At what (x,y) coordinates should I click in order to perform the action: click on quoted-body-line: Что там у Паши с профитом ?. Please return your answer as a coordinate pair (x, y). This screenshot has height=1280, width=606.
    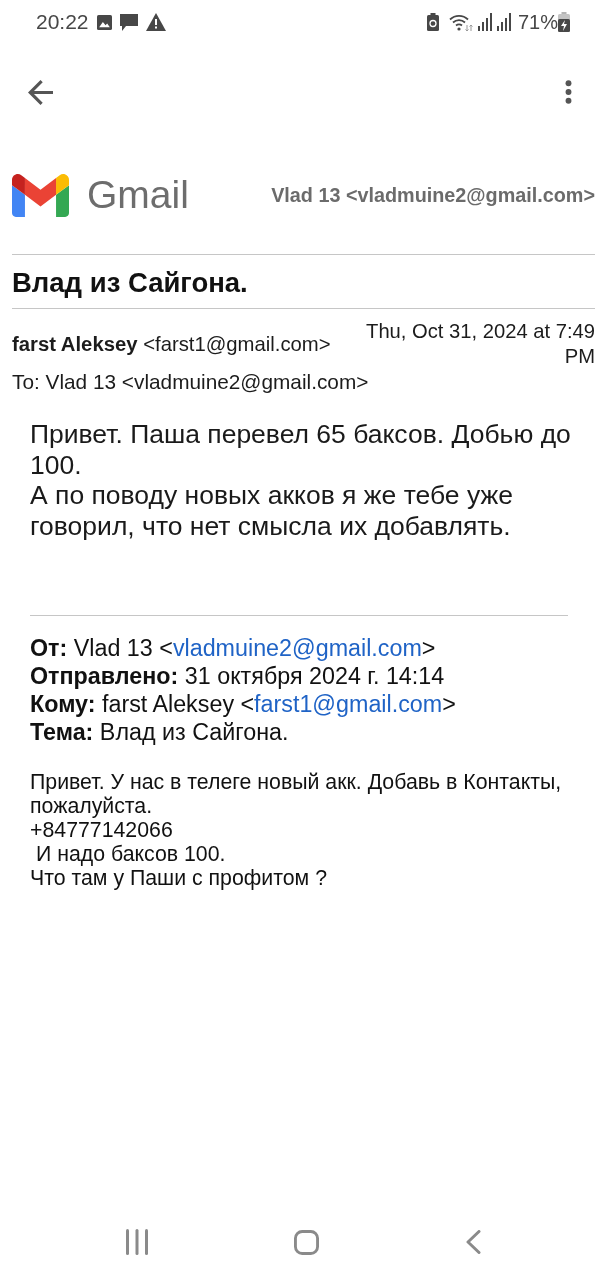
    Looking at the image, I should click on (179, 877).